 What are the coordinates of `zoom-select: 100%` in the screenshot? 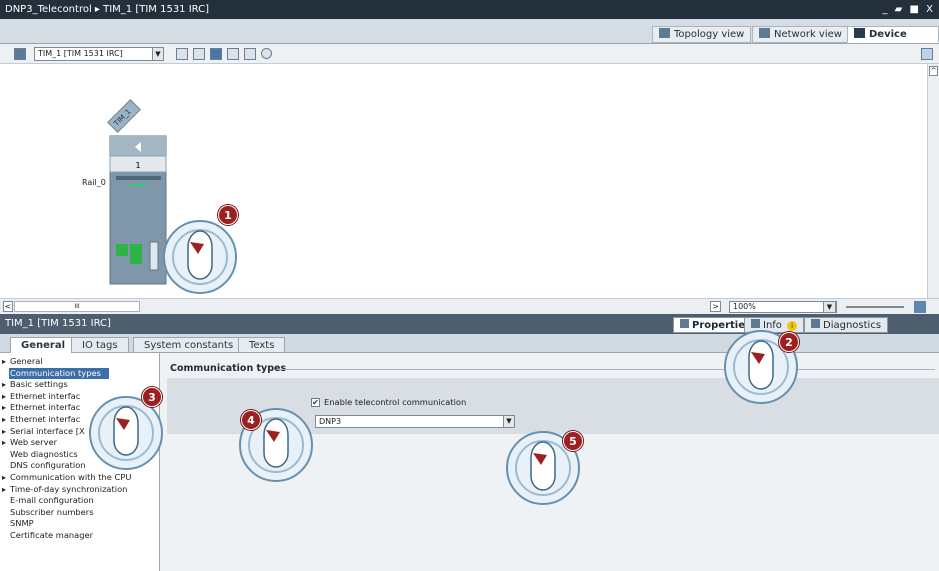 It's located at (783, 307).